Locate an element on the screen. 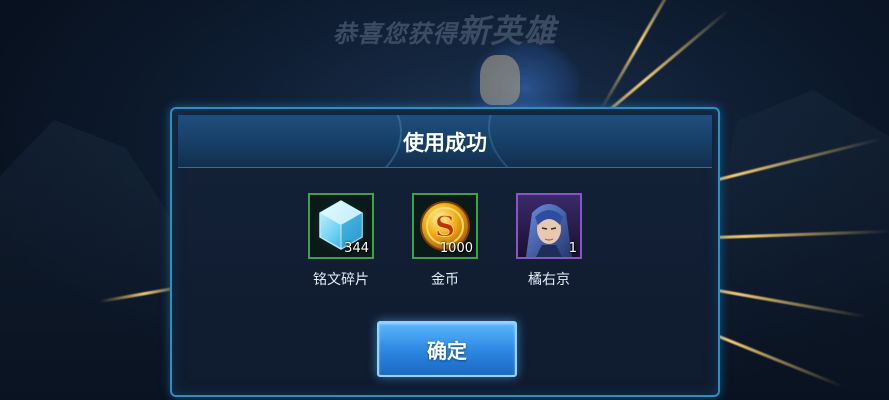 This screenshot has height=400, width=889. svg-text: S is located at coordinates (445, 226).